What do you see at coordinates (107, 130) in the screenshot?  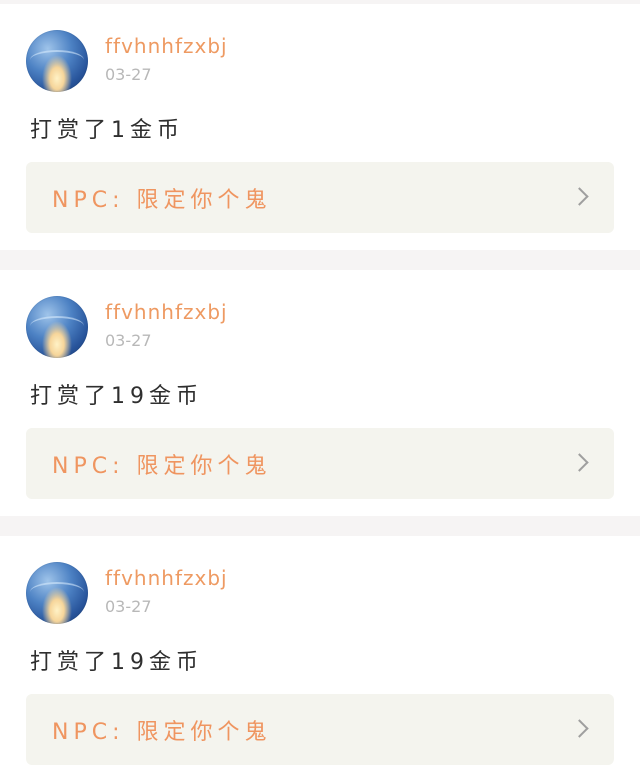 I see `reward-message: 打赏了1金币` at bounding box center [107, 130].